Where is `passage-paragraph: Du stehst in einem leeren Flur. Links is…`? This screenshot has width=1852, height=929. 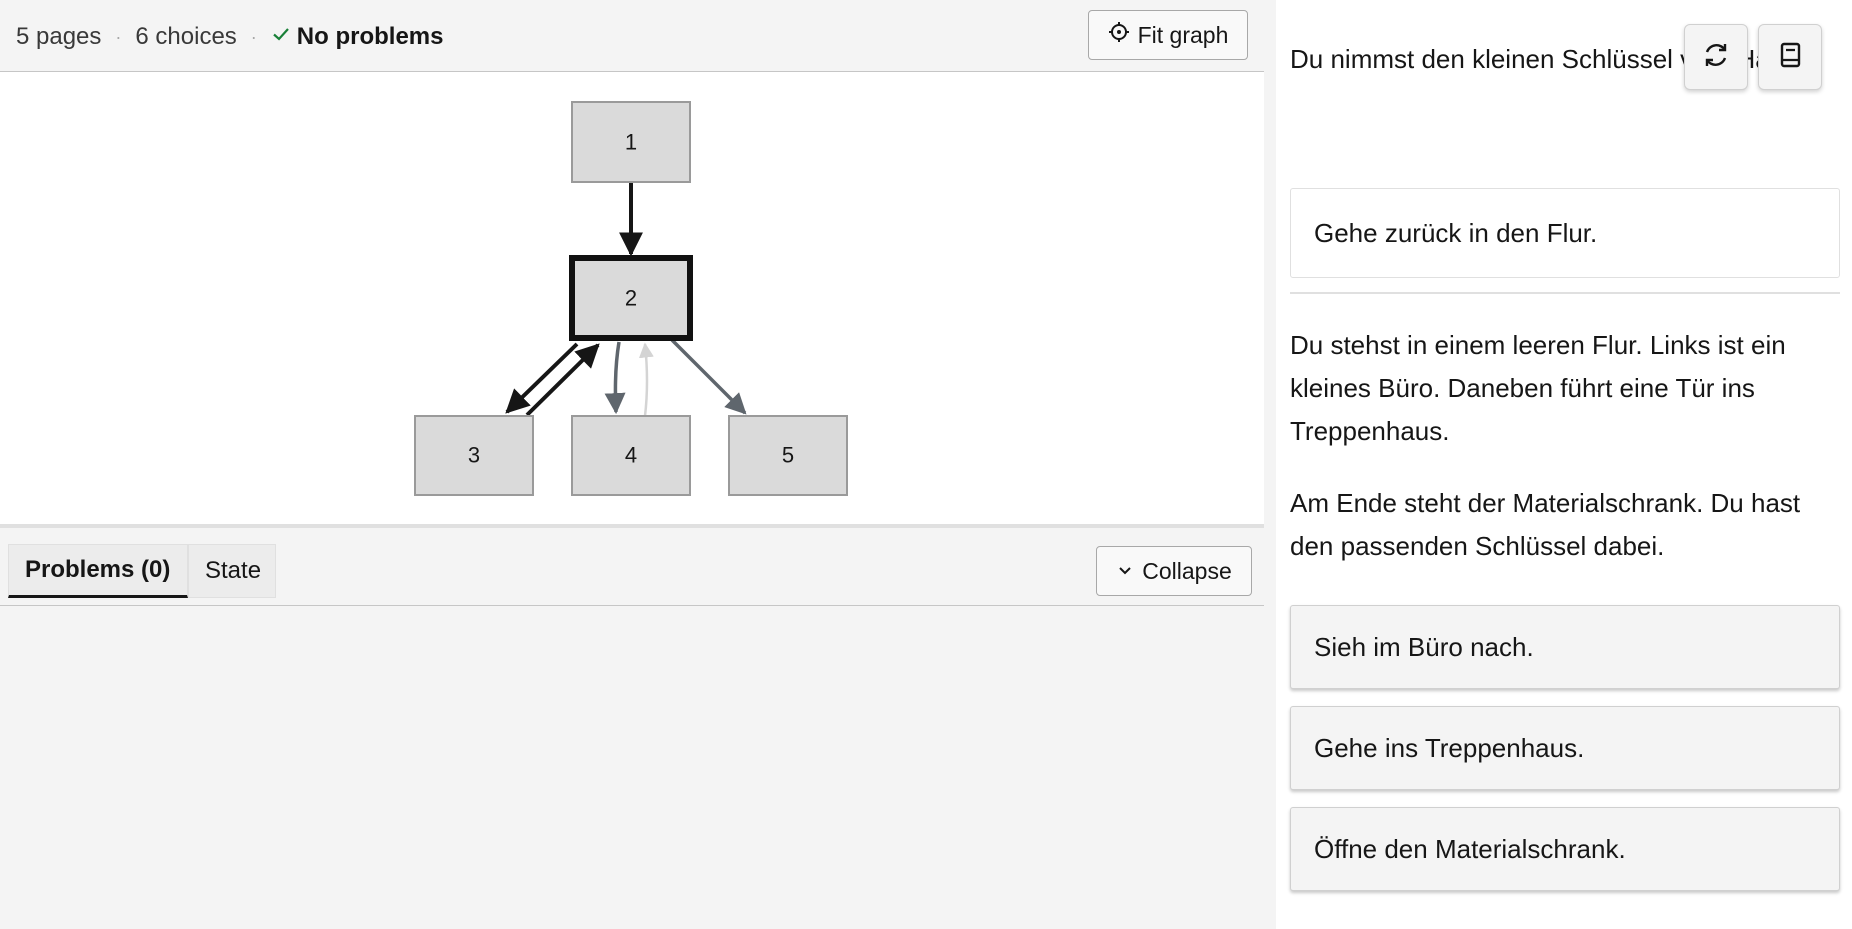 passage-paragraph: Du stehst in einem leeren Flur. Links is… is located at coordinates (1538, 388).